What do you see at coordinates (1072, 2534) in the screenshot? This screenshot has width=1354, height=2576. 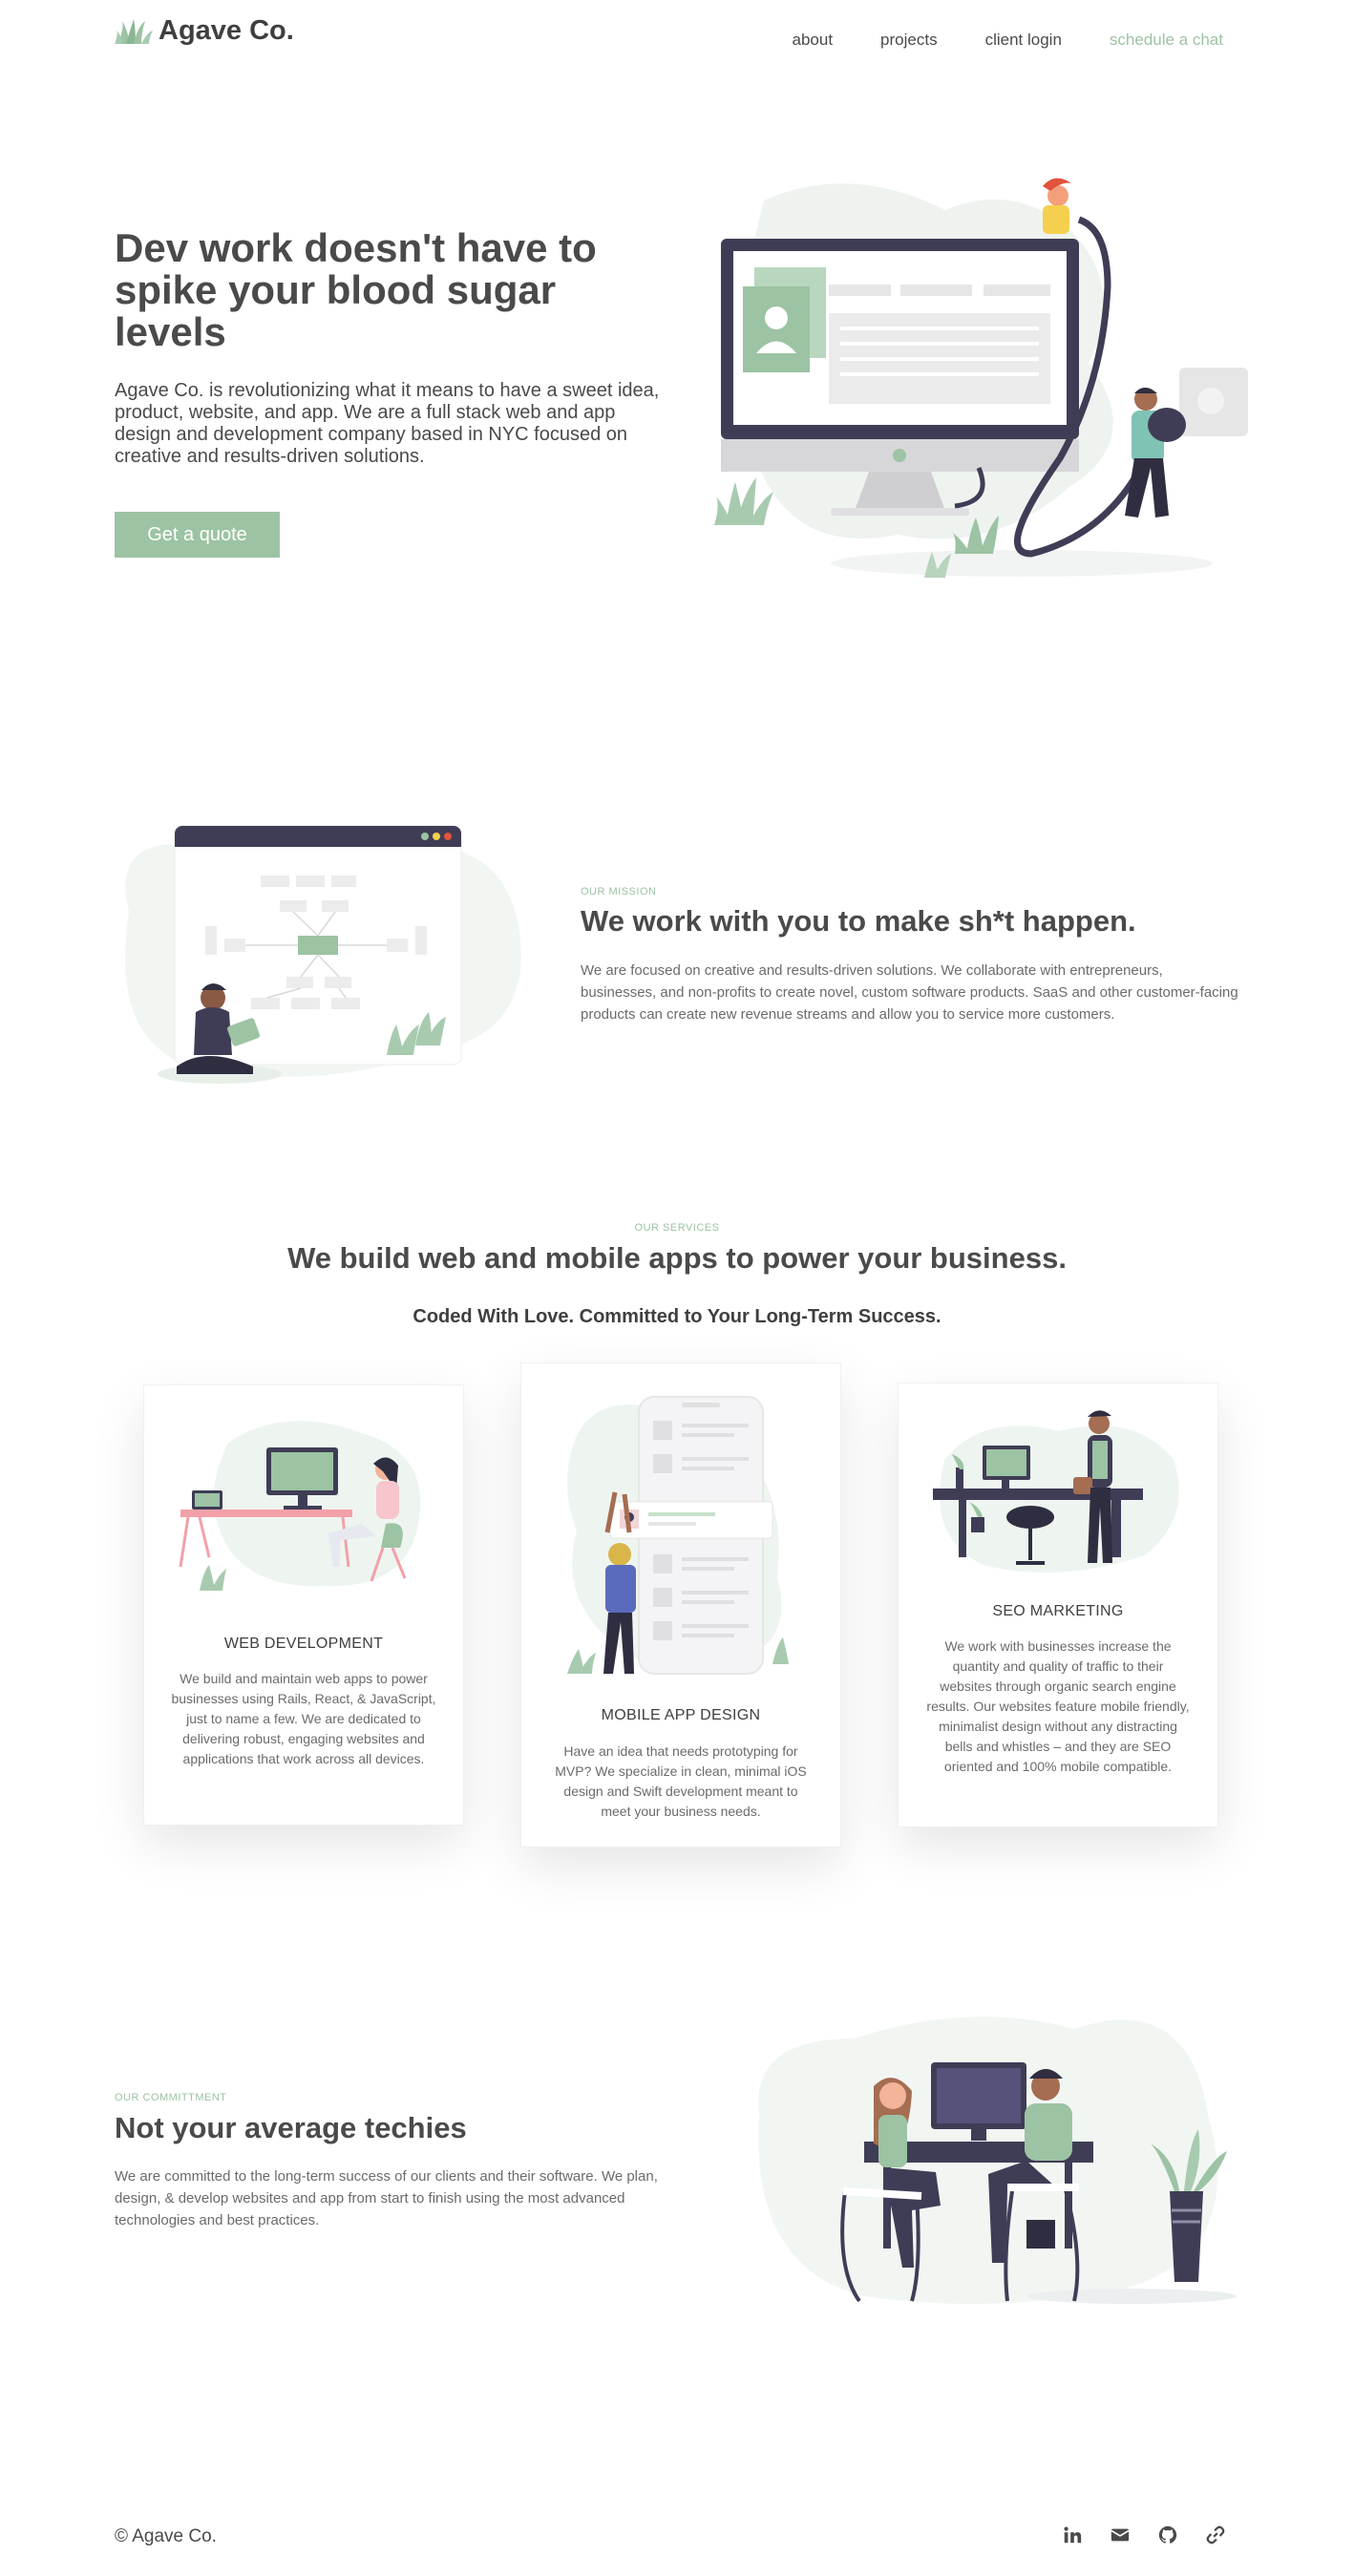 I see `linkedin-icon` at bounding box center [1072, 2534].